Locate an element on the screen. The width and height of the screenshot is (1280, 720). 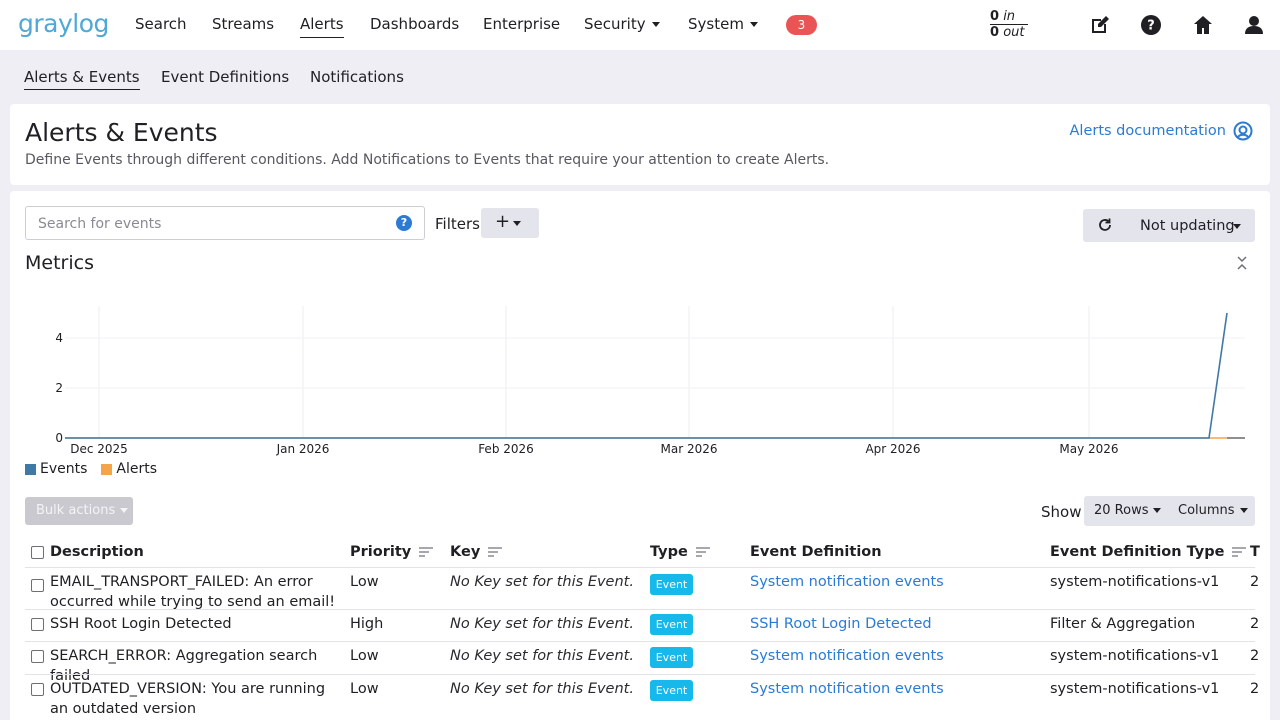
column-header-type: Type is located at coordinates (680, 552).